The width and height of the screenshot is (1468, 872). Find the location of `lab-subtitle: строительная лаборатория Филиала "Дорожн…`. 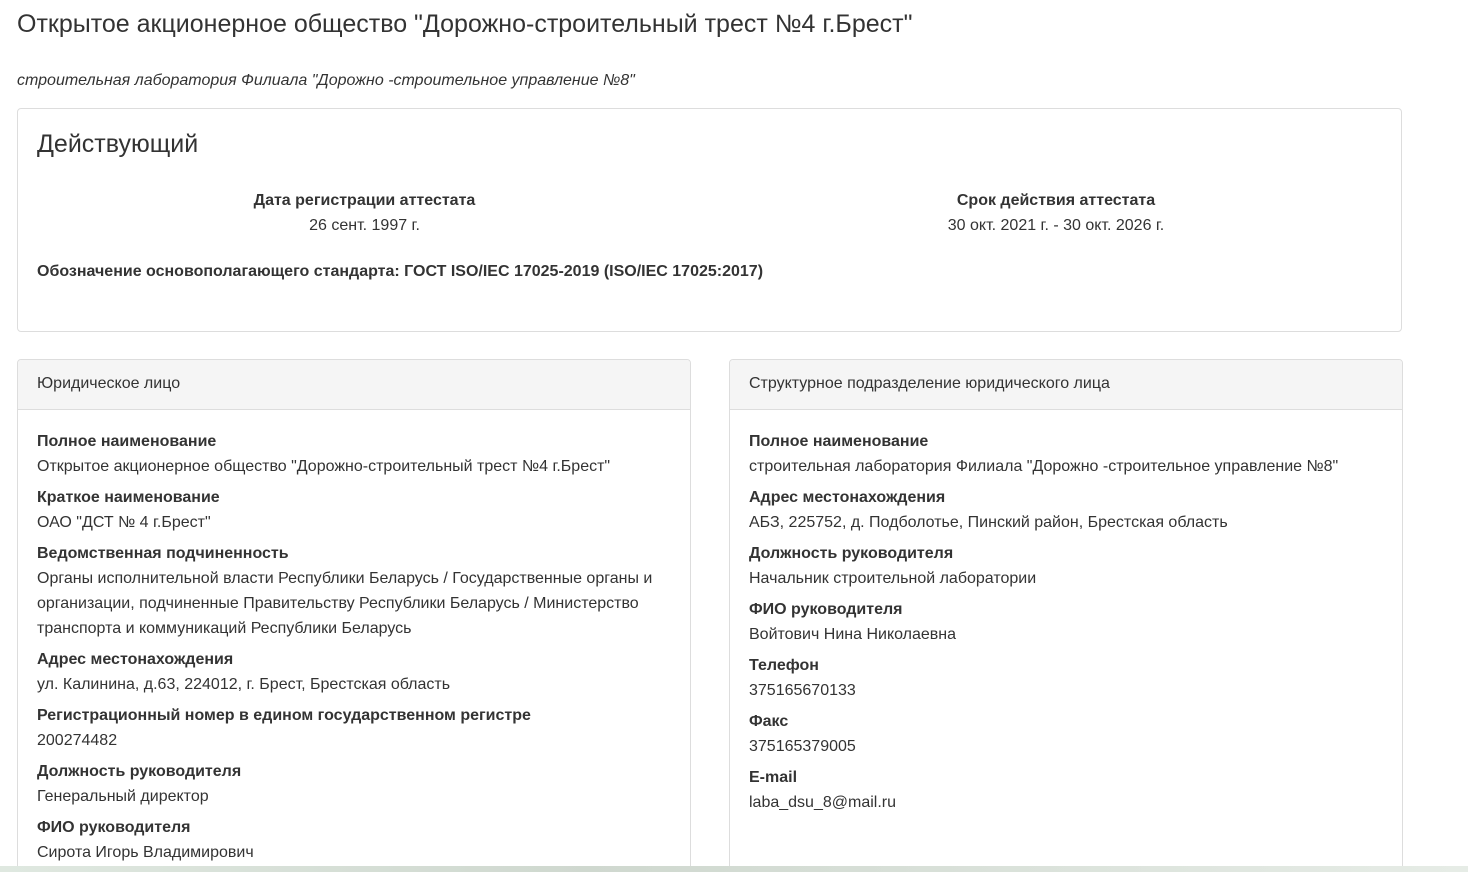

lab-subtitle: строительная лаборатория Филиала "Дорожн… is located at coordinates (326, 80).